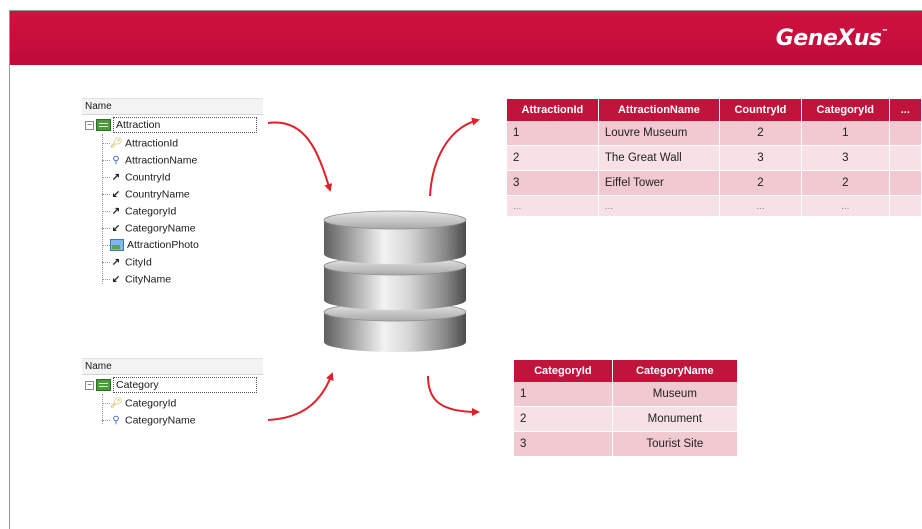  Describe the element at coordinates (553, 110) in the screenshot. I see `column-header: AttractionId` at that location.